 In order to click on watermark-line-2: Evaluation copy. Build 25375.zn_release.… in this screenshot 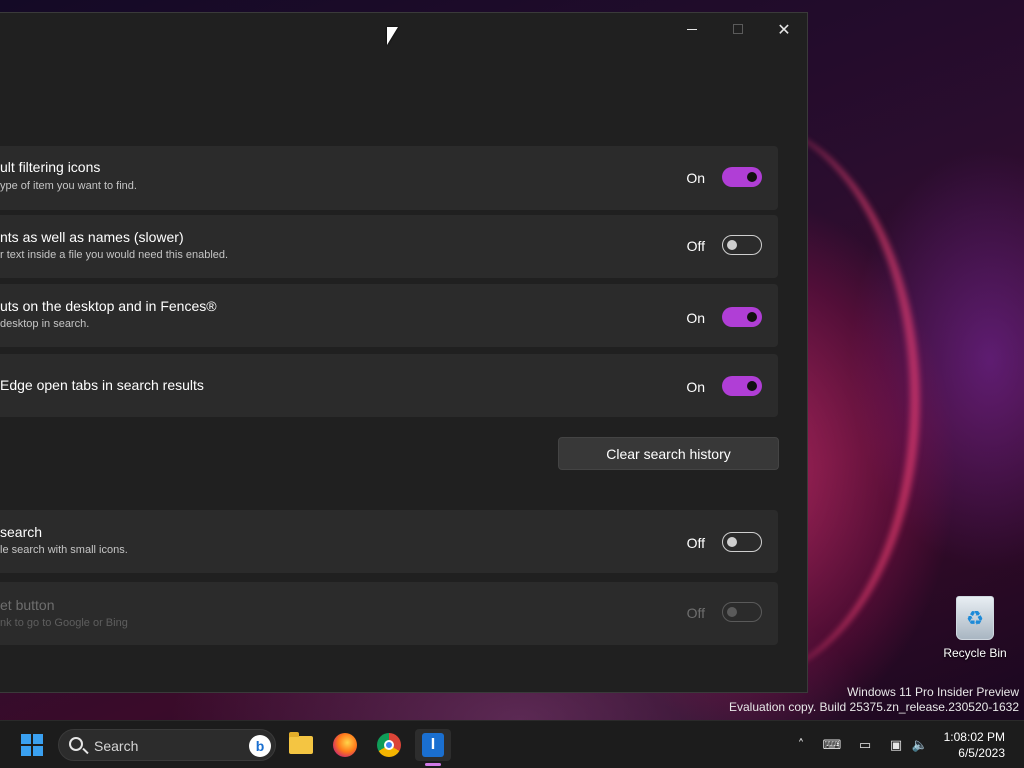, I will do `click(874, 707)`.